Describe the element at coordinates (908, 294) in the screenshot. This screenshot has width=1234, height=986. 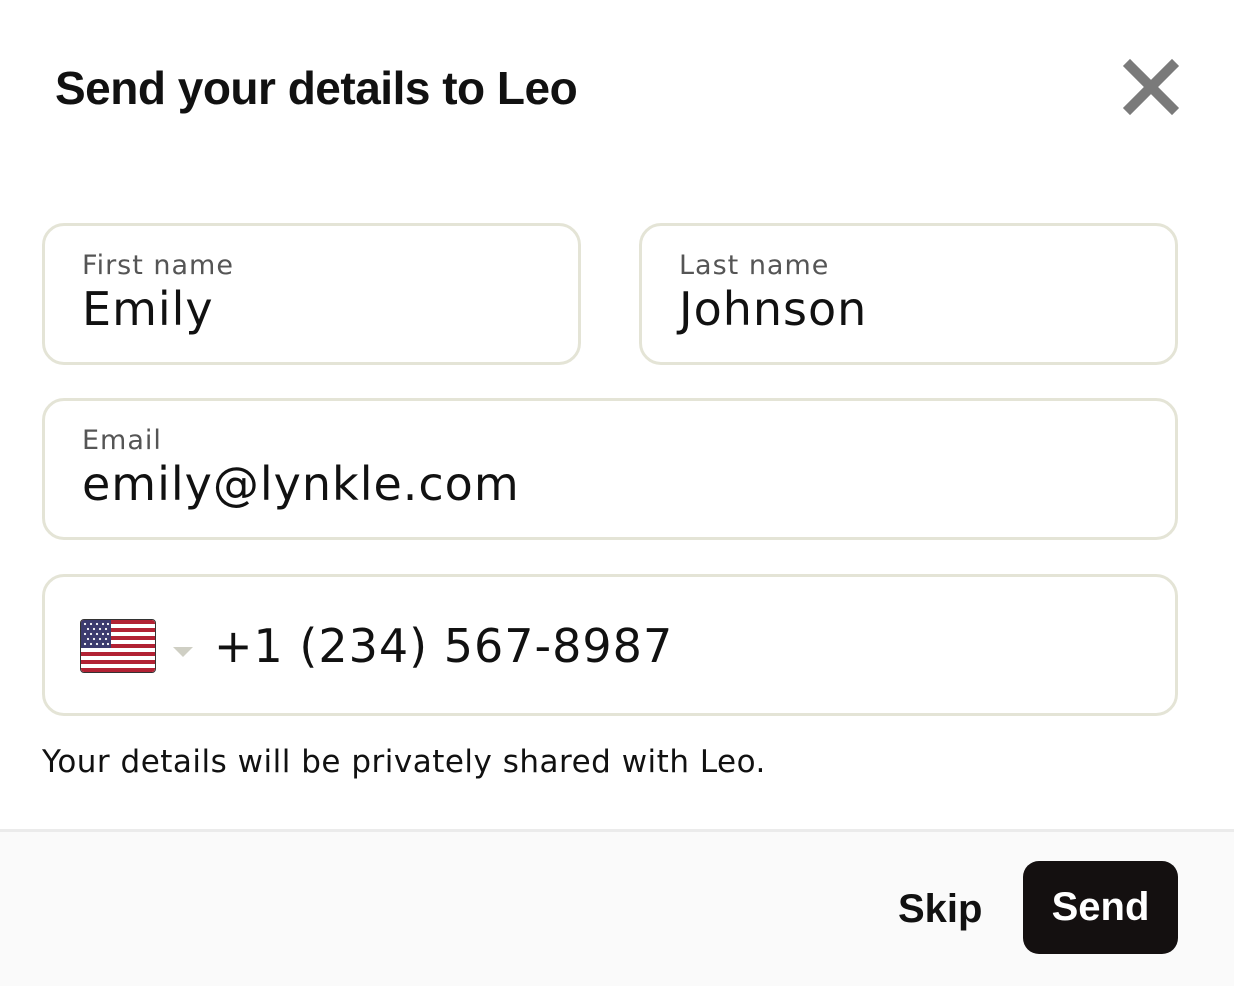
I see `last-name-field: Last name Johnson` at that location.